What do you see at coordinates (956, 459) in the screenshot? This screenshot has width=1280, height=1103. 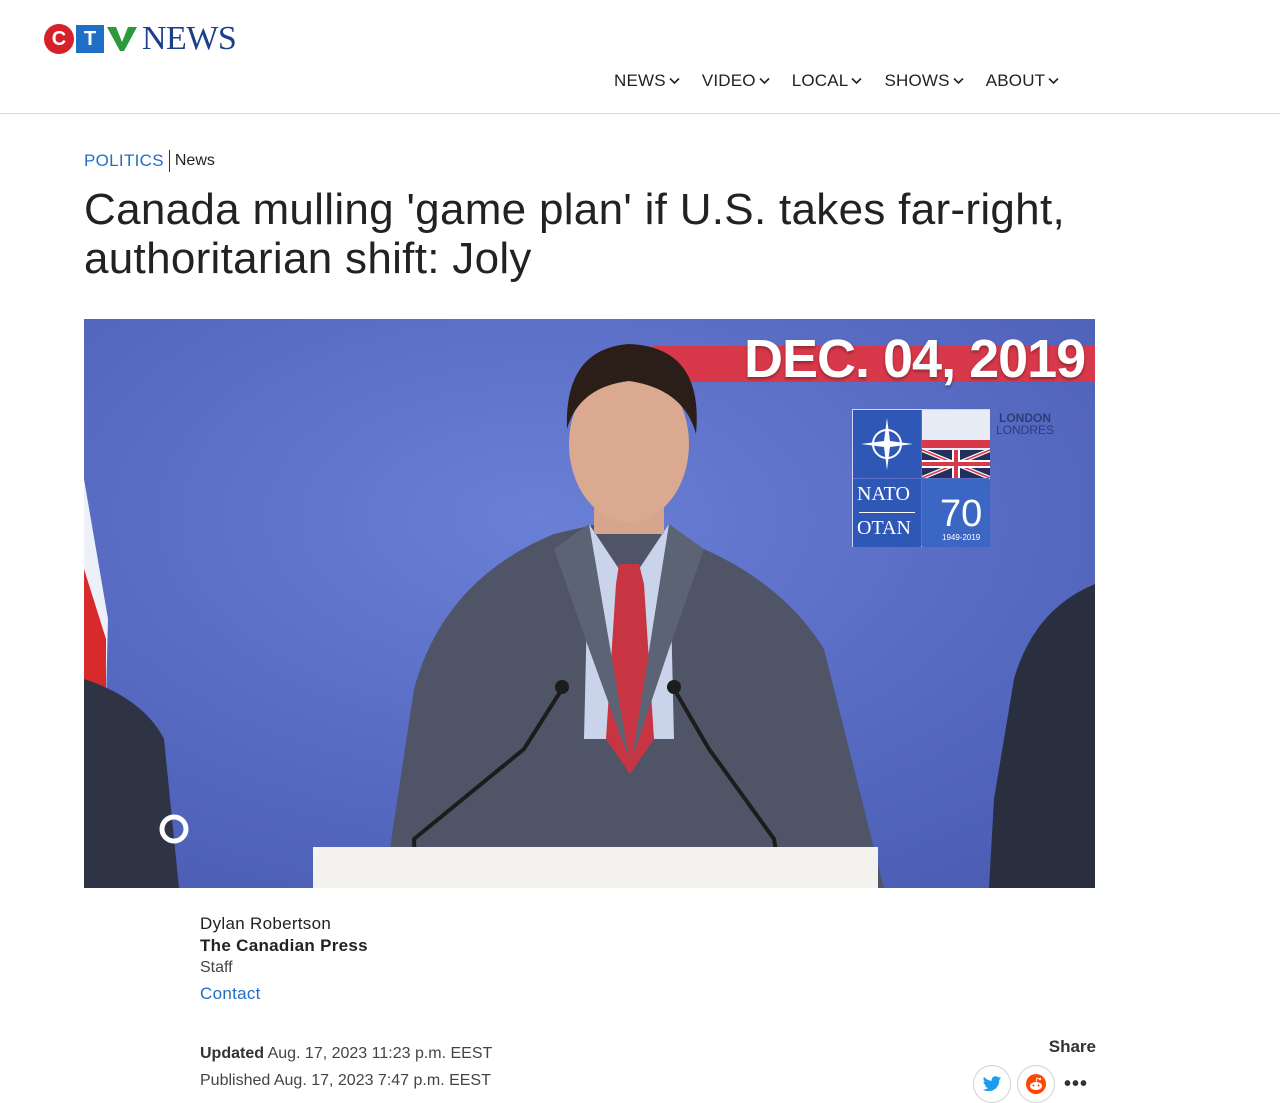 I see `union-jack-icon` at bounding box center [956, 459].